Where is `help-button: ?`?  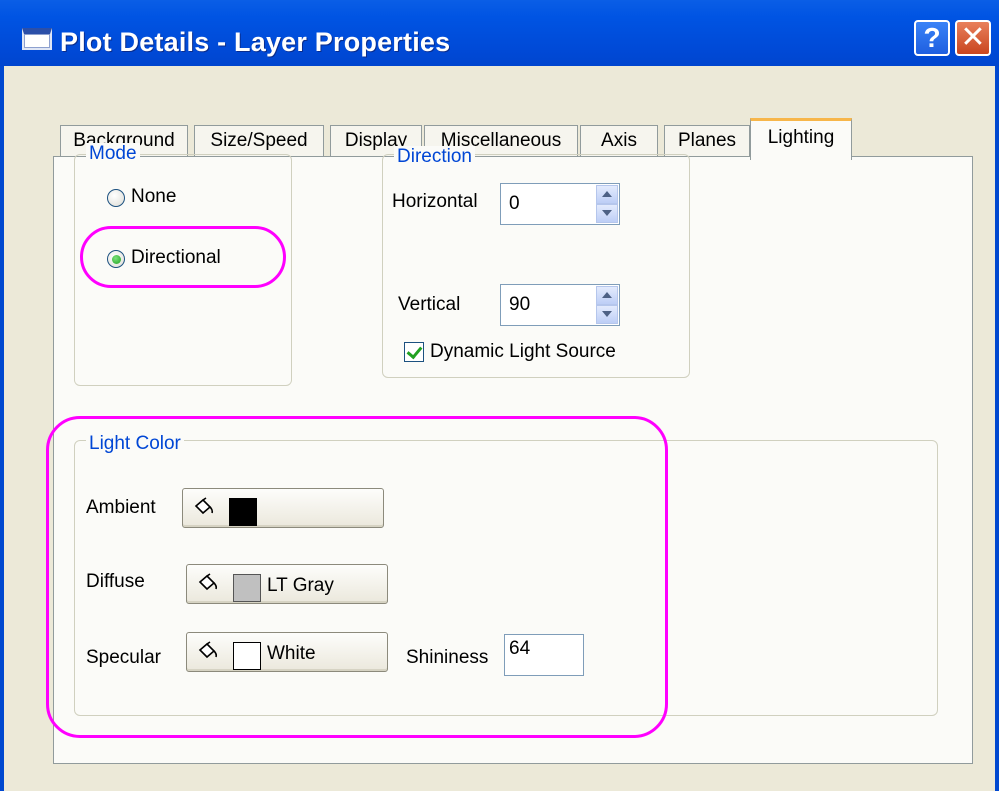
help-button: ? is located at coordinates (932, 38).